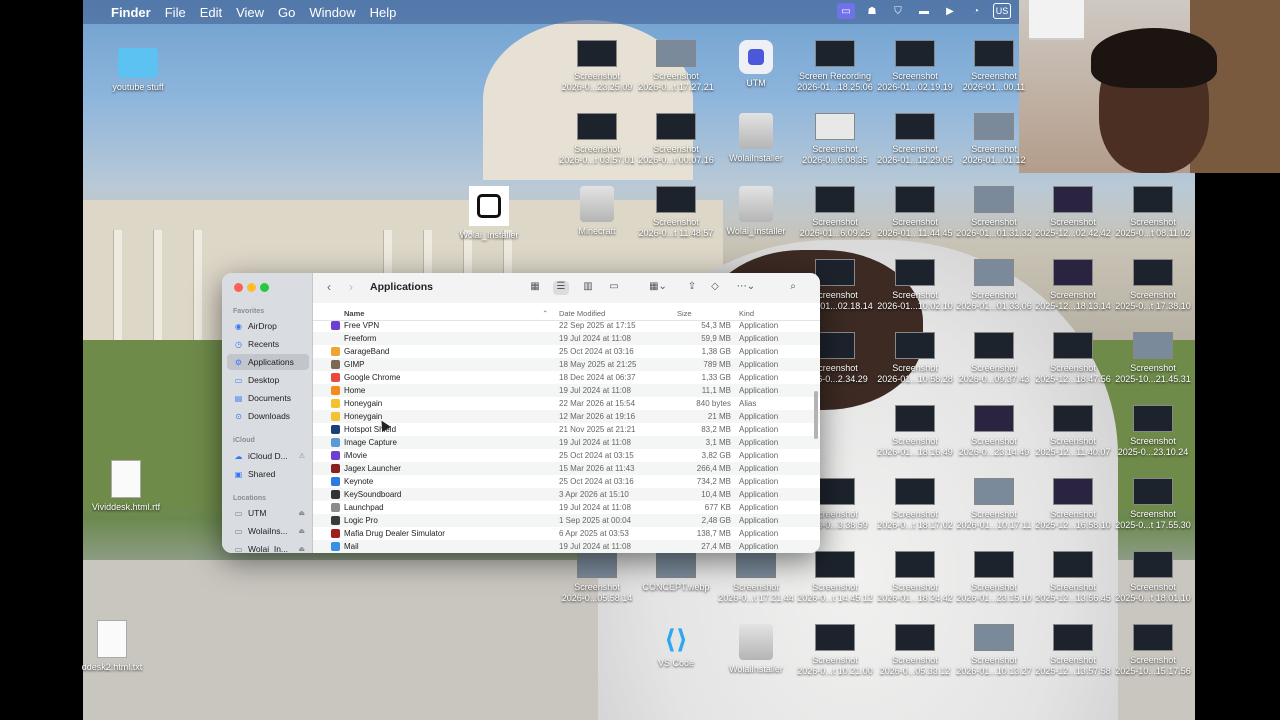 The image size is (1280, 720). What do you see at coordinates (597, 139) in the screenshot?
I see `desktop-icon: Screenshot 2026-0...t 03.57.01` at bounding box center [597, 139].